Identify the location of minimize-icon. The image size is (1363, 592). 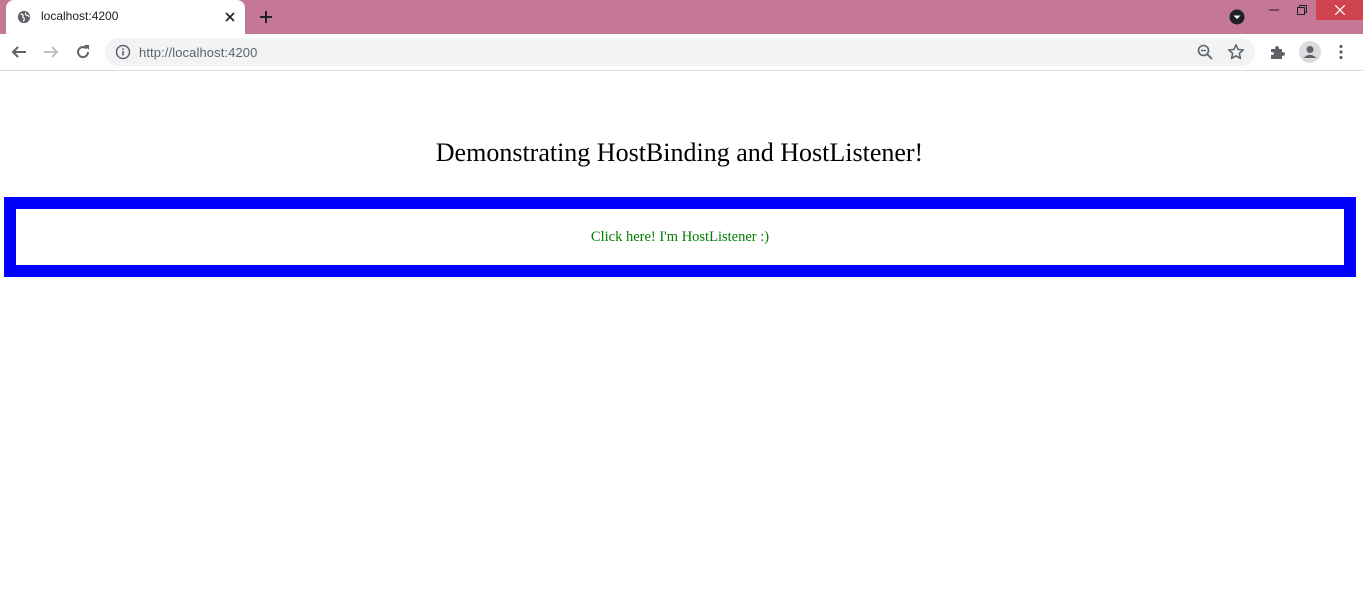
(1274, 10).